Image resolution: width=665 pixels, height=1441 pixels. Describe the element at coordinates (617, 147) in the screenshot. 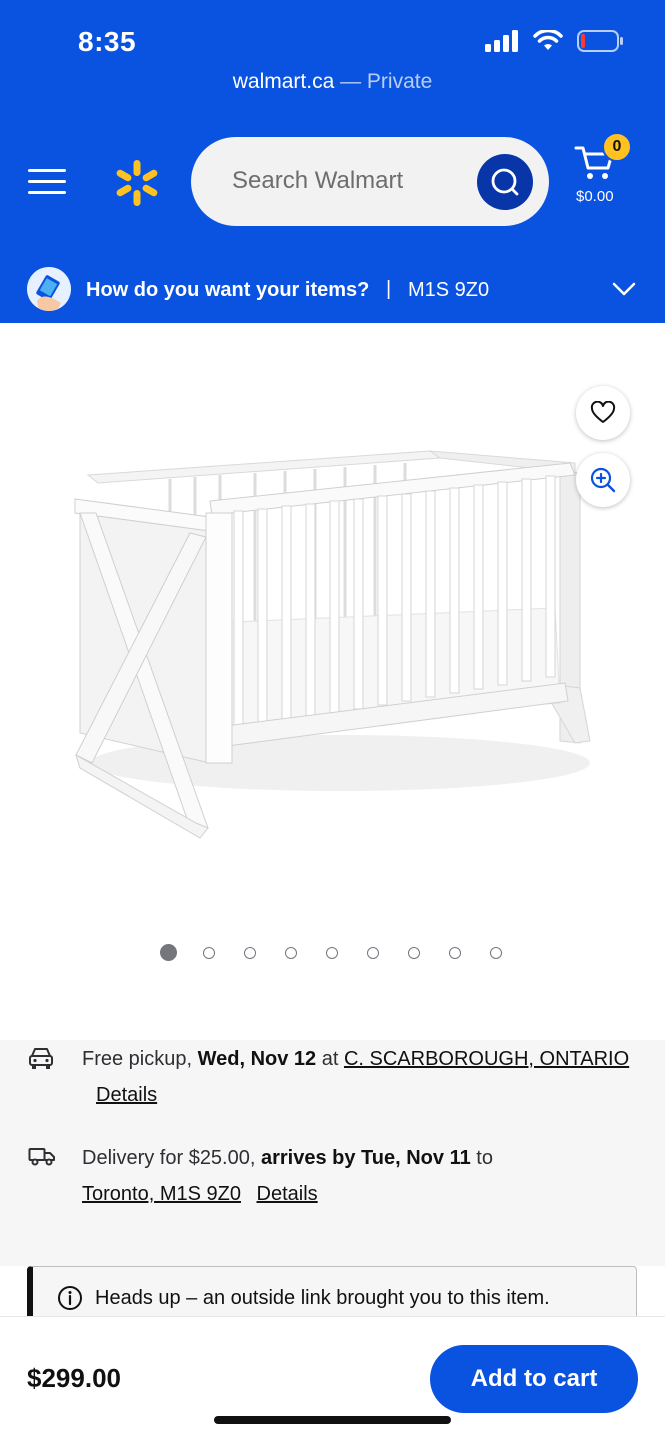

I see `cart-count-badge: 0` at that location.